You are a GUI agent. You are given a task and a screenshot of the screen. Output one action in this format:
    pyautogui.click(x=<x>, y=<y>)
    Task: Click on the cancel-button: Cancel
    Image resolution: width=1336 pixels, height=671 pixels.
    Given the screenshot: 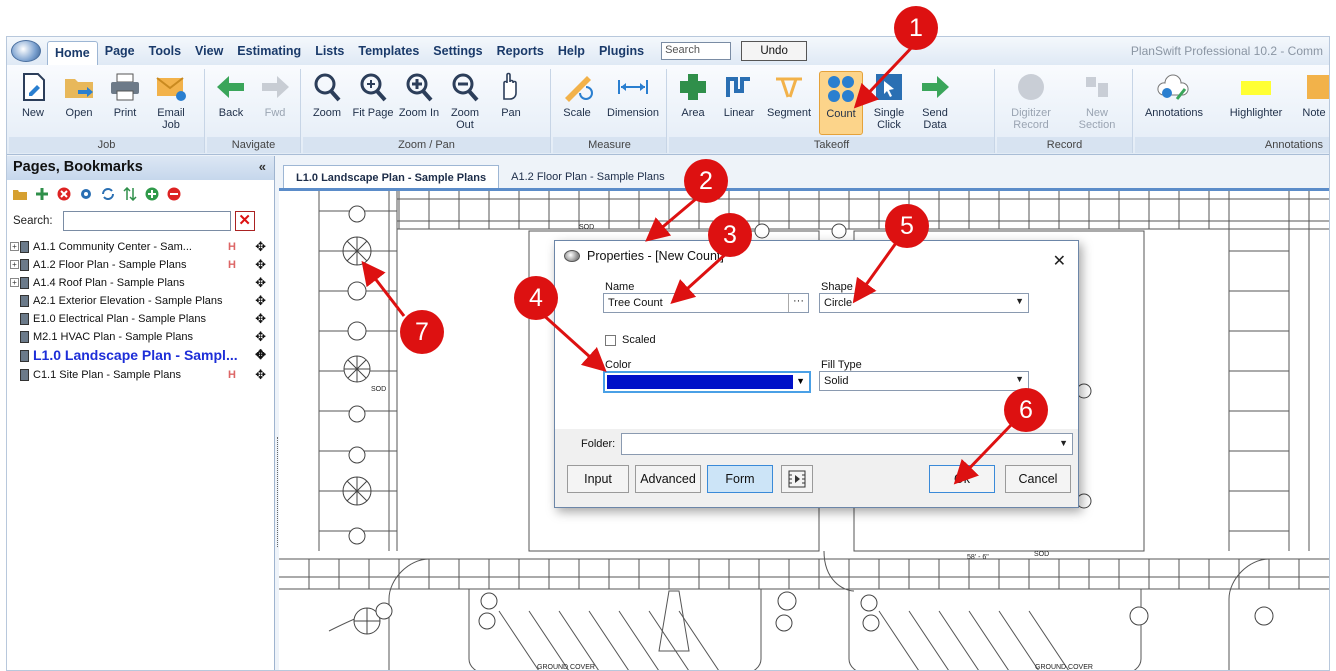 What is the action you would take?
    pyautogui.click(x=1038, y=479)
    